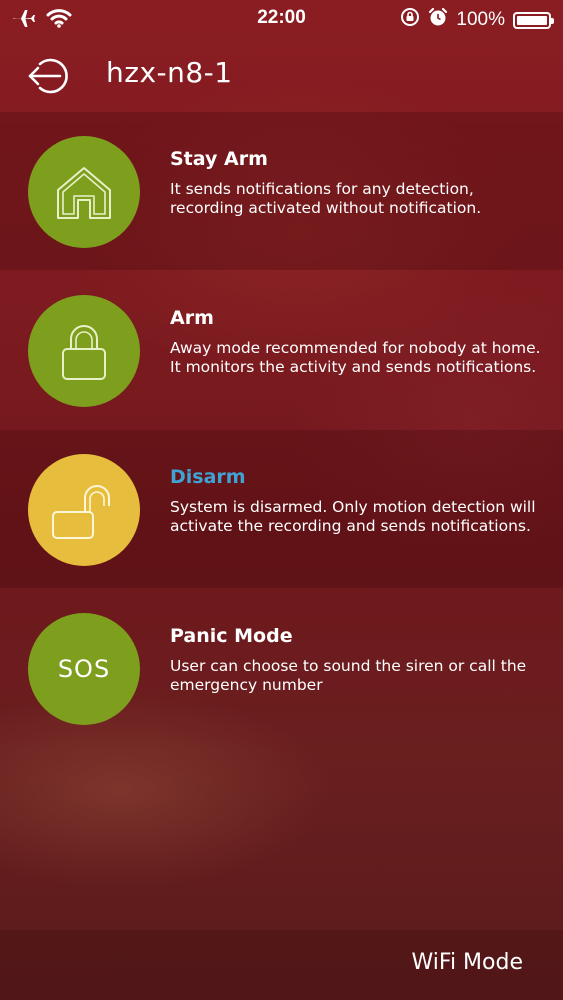 The height and width of the screenshot is (1000, 563). What do you see at coordinates (467, 962) in the screenshot?
I see `wifi-mode-button: WiFi Mode` at bounding box center [467, 962].